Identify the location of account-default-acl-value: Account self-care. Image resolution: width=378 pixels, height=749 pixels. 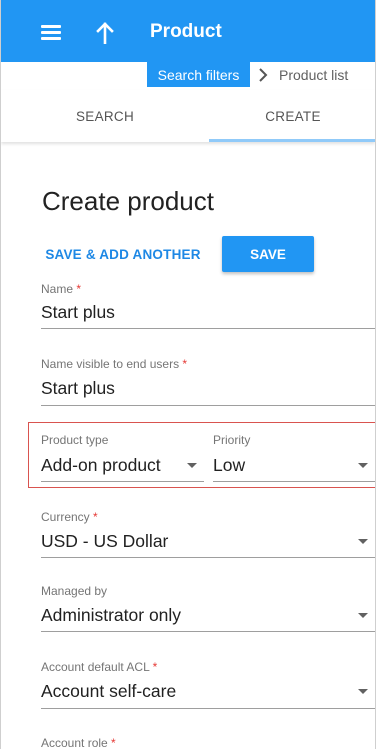
(109, 691).